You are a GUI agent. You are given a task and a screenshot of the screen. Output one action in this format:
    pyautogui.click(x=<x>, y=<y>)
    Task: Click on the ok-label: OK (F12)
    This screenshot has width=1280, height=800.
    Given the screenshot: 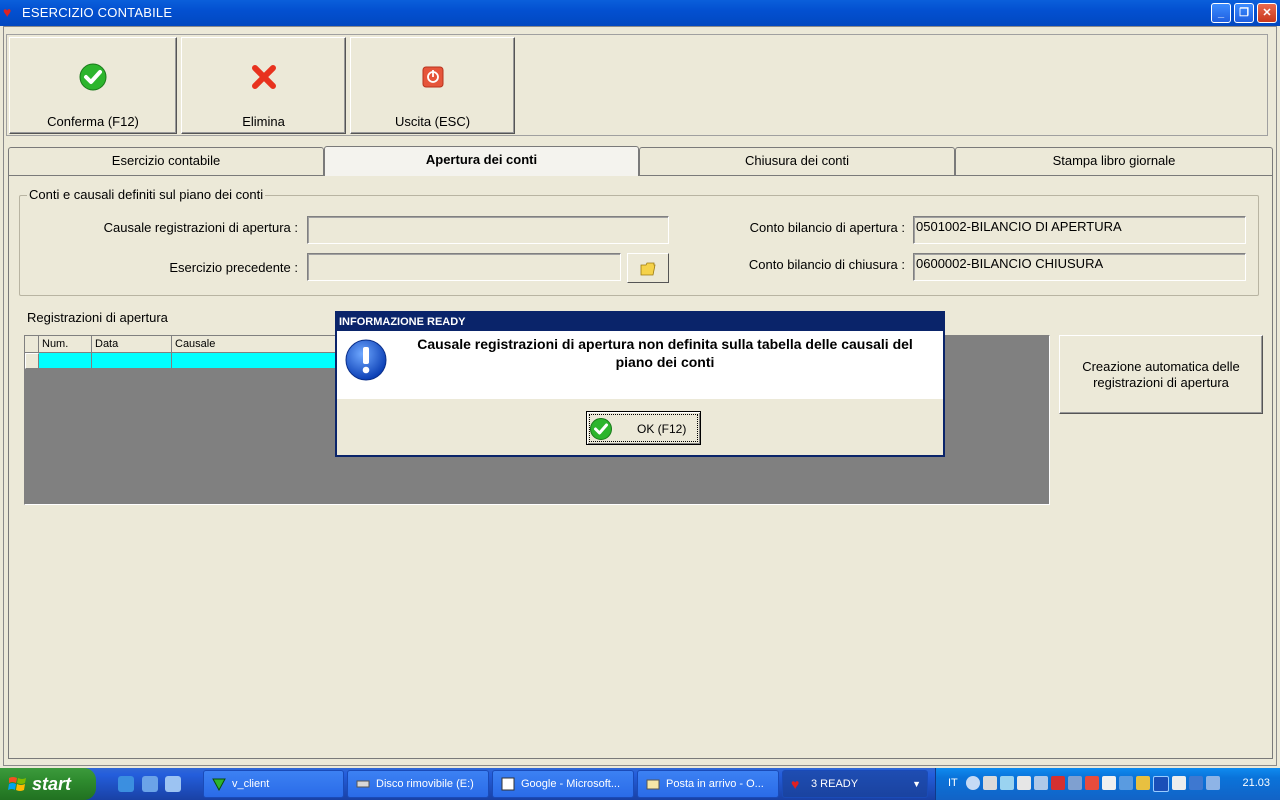 What is the action you would take?
    pyautogui.click(x=662, y=429)
    